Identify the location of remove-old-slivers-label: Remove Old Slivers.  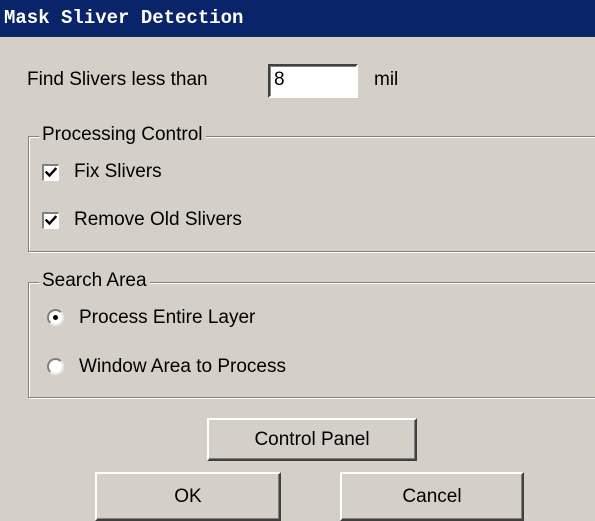
(158, 219).